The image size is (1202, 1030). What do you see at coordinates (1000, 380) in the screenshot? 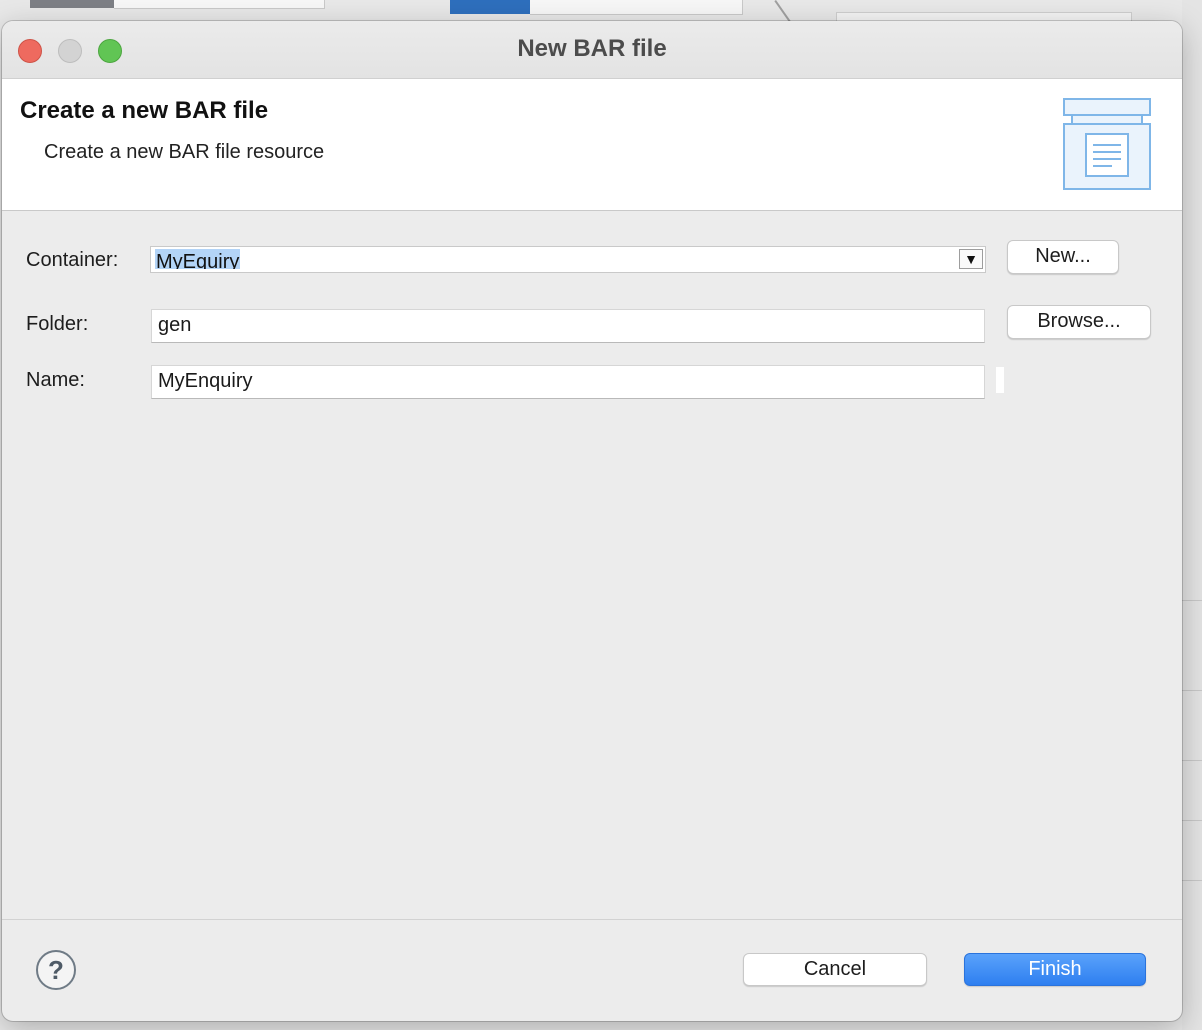
I see `text-cursor-gutter` at bounding box center [1000, 380].